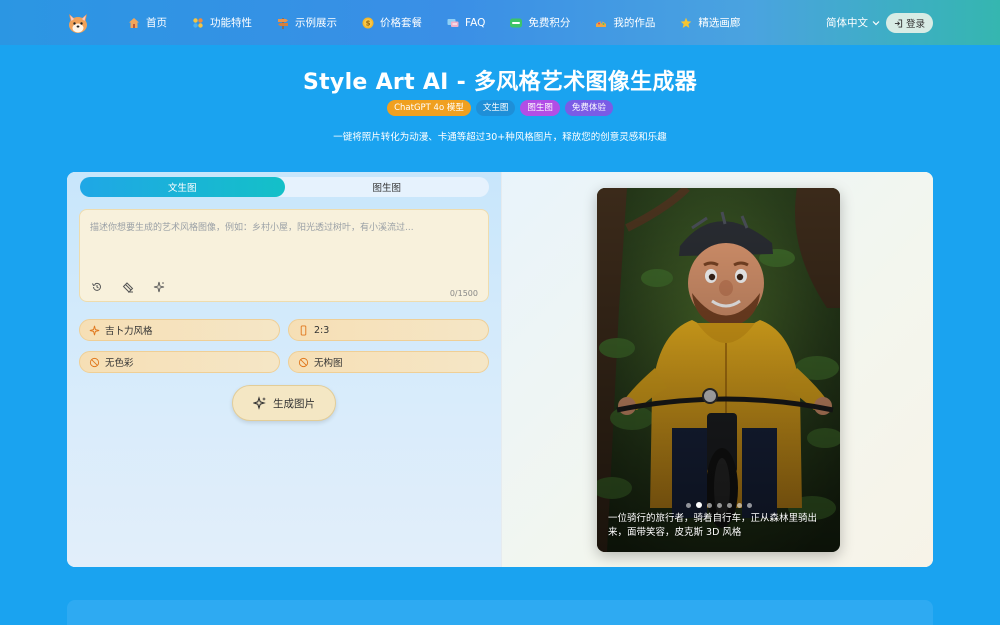  What do you see at coordinates (588, 108) in the screenshot?
I see `tag-free-trial: 免费体验` at bounding box center [588, 108].